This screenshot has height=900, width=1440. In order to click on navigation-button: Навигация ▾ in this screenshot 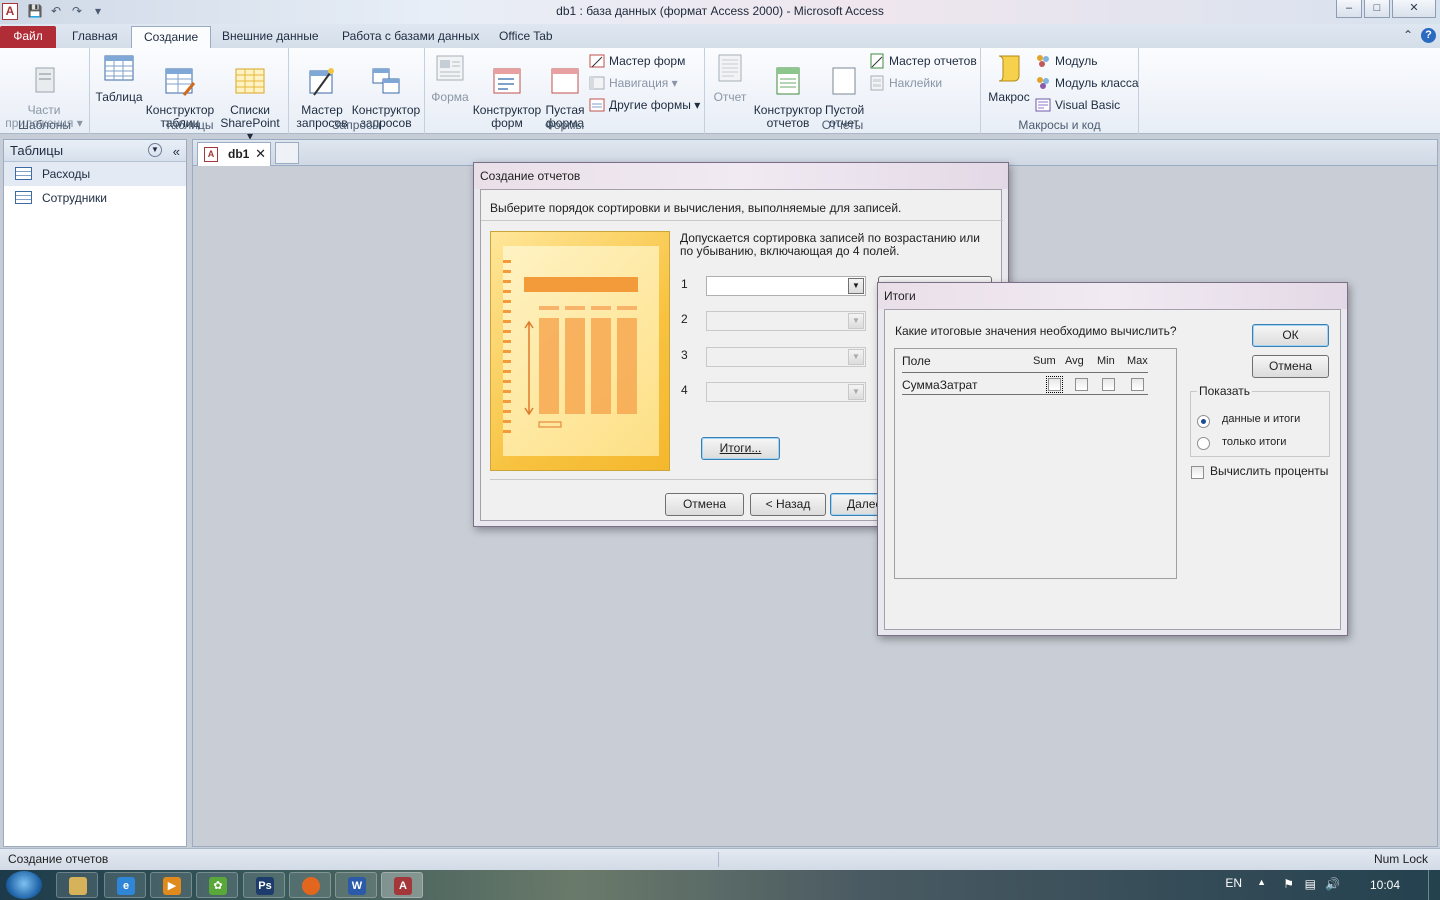, I will do `click(633, 83)`.